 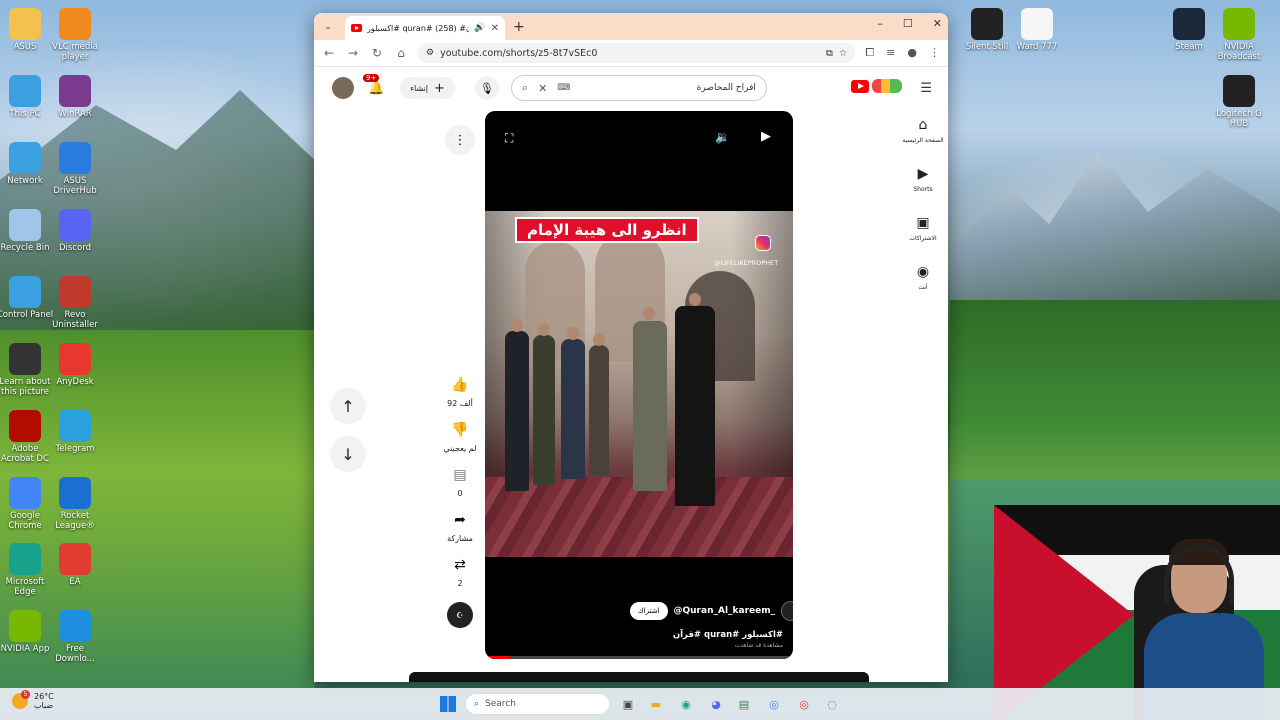 I want to click on taskbar-search: ⌕ Search, so click(x=537, y=704).